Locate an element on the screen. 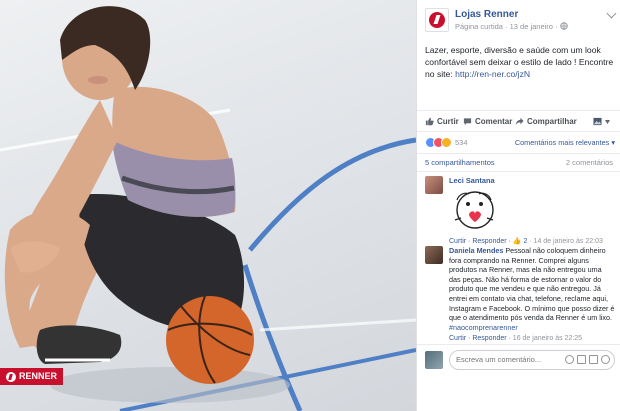  comment-author: Leci Santana is located at coordinates (532, 181).